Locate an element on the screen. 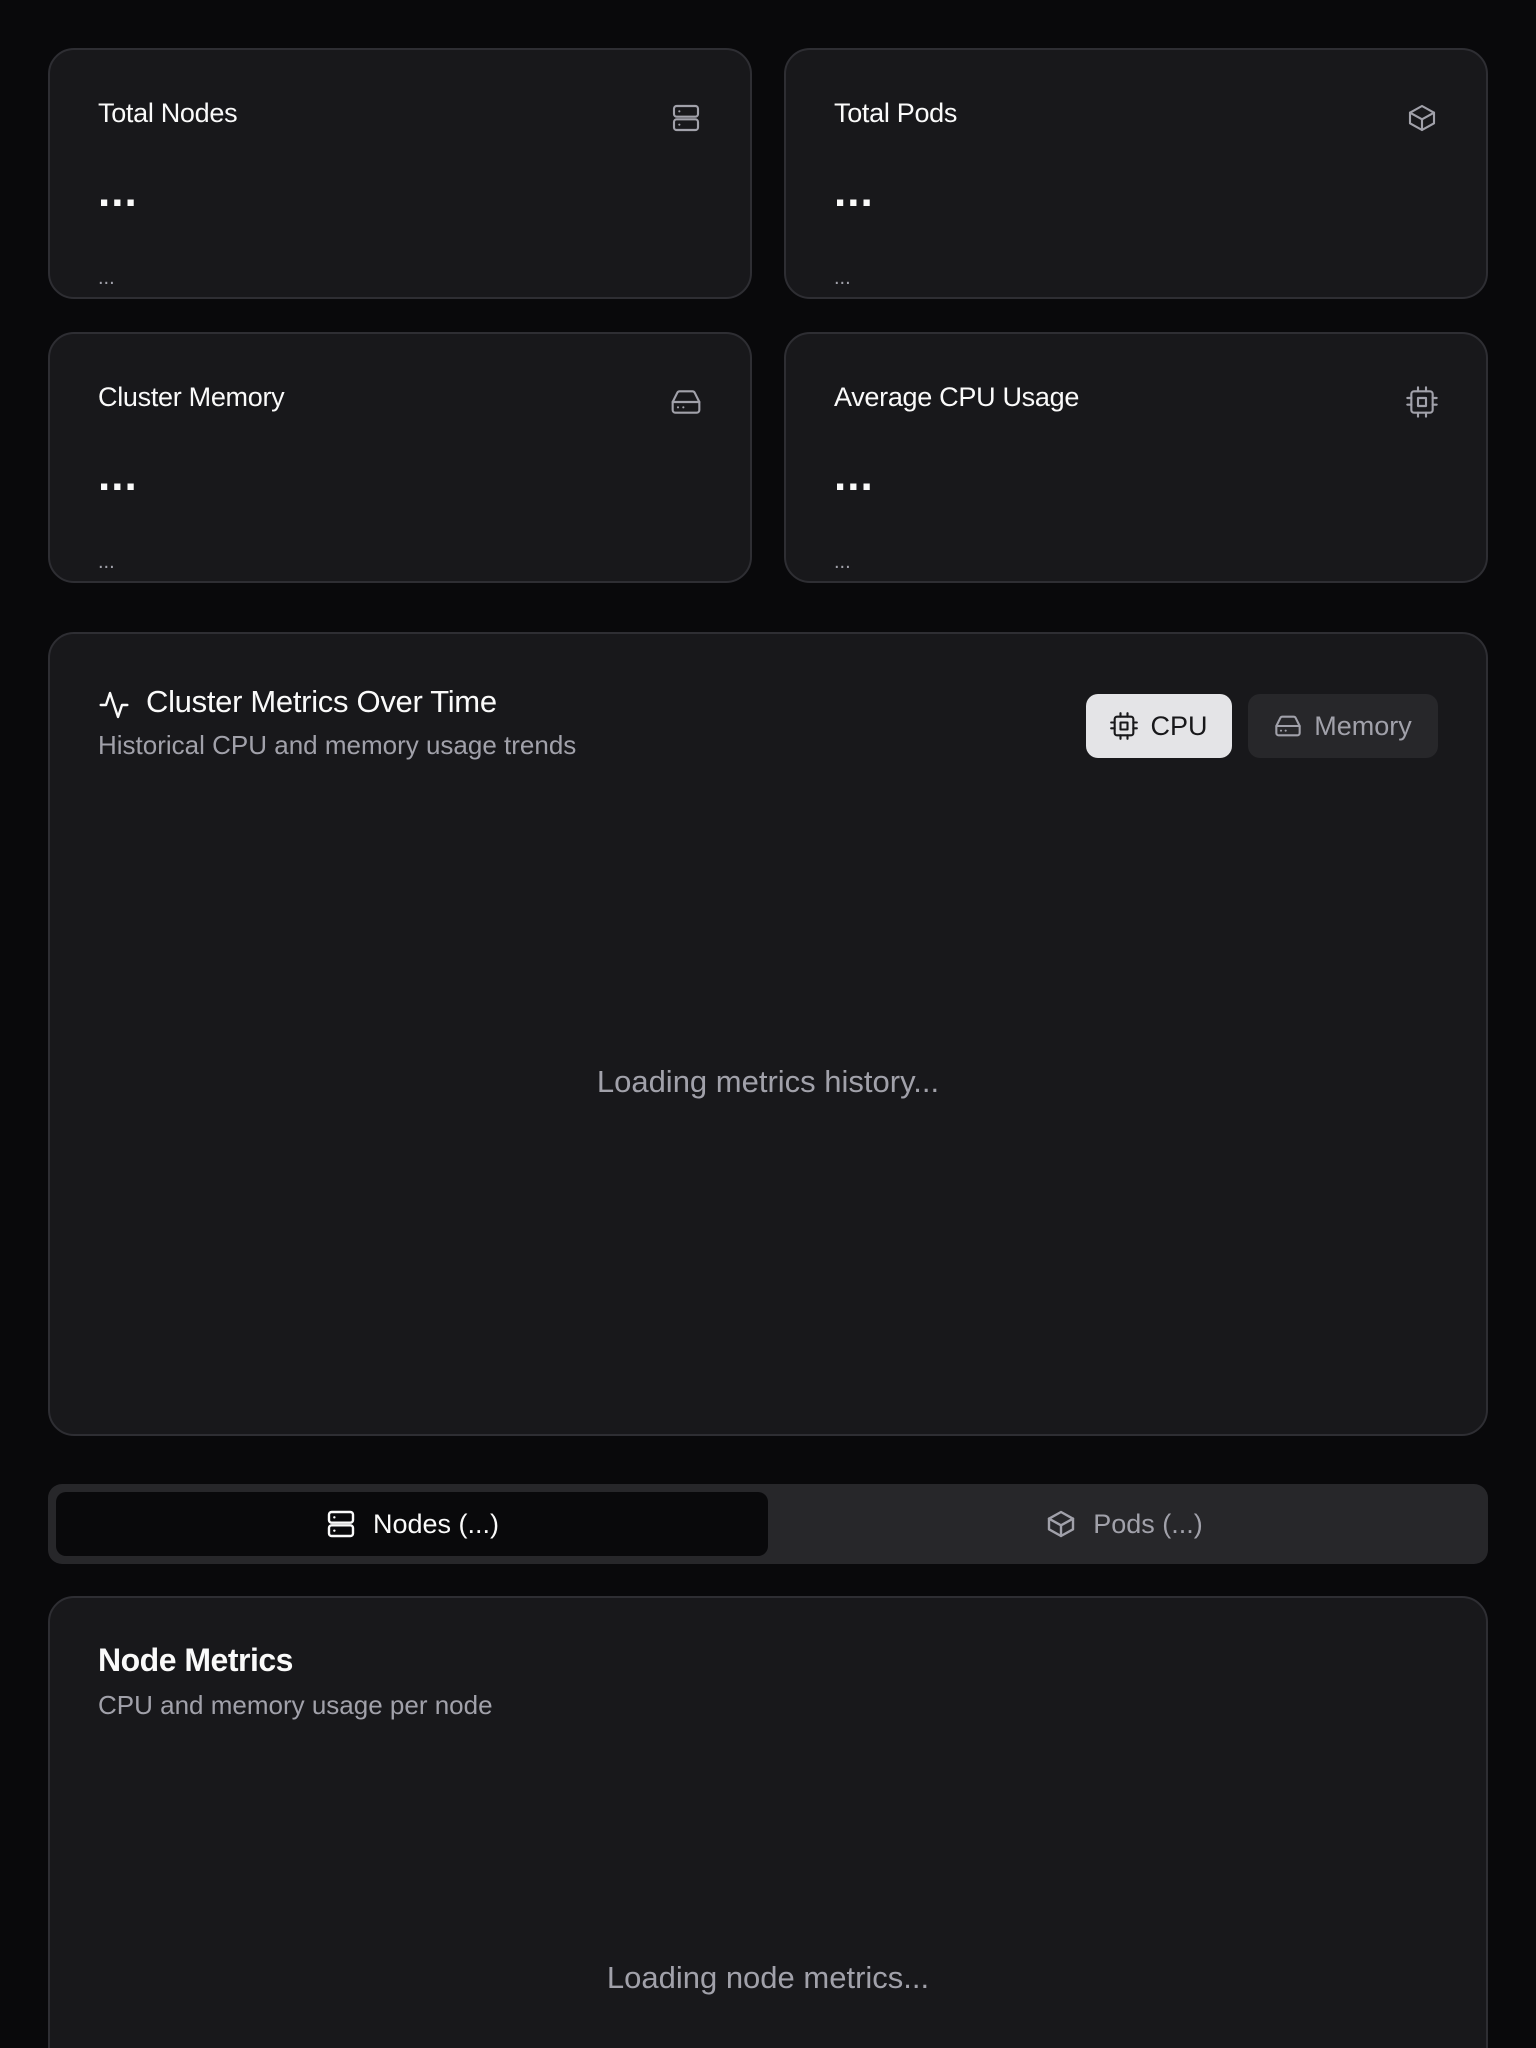  memory-toggle-label: Memory is located at coordinates (1363, 725).